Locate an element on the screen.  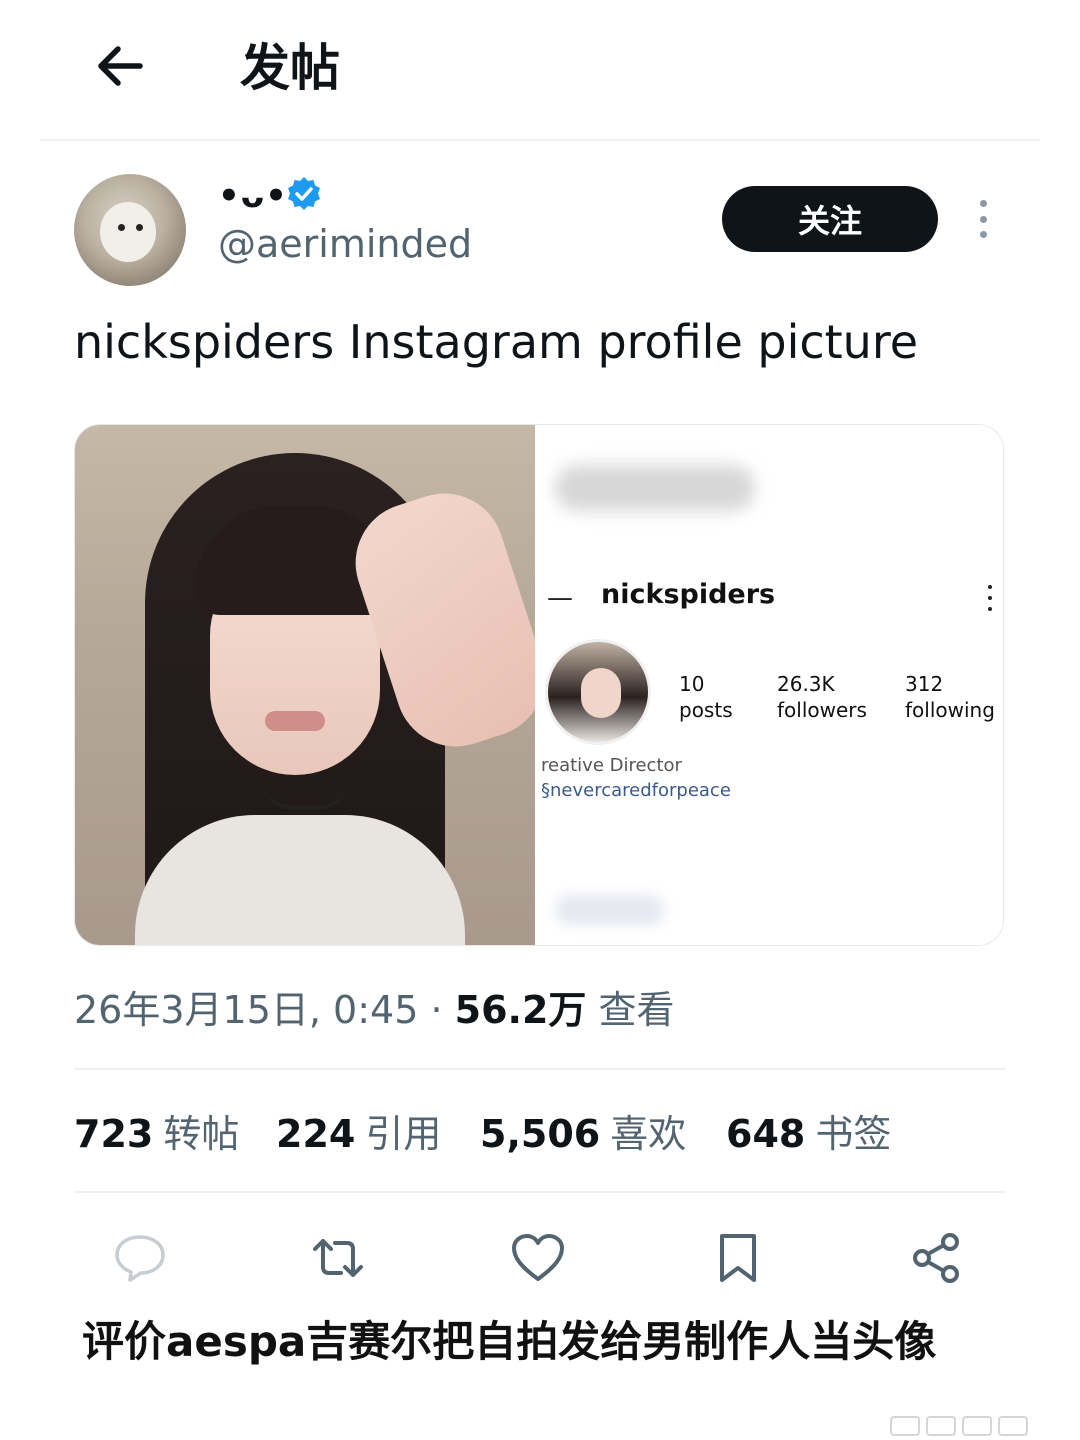
author-handle: @aeriminded is located at coordinates (345, 244).